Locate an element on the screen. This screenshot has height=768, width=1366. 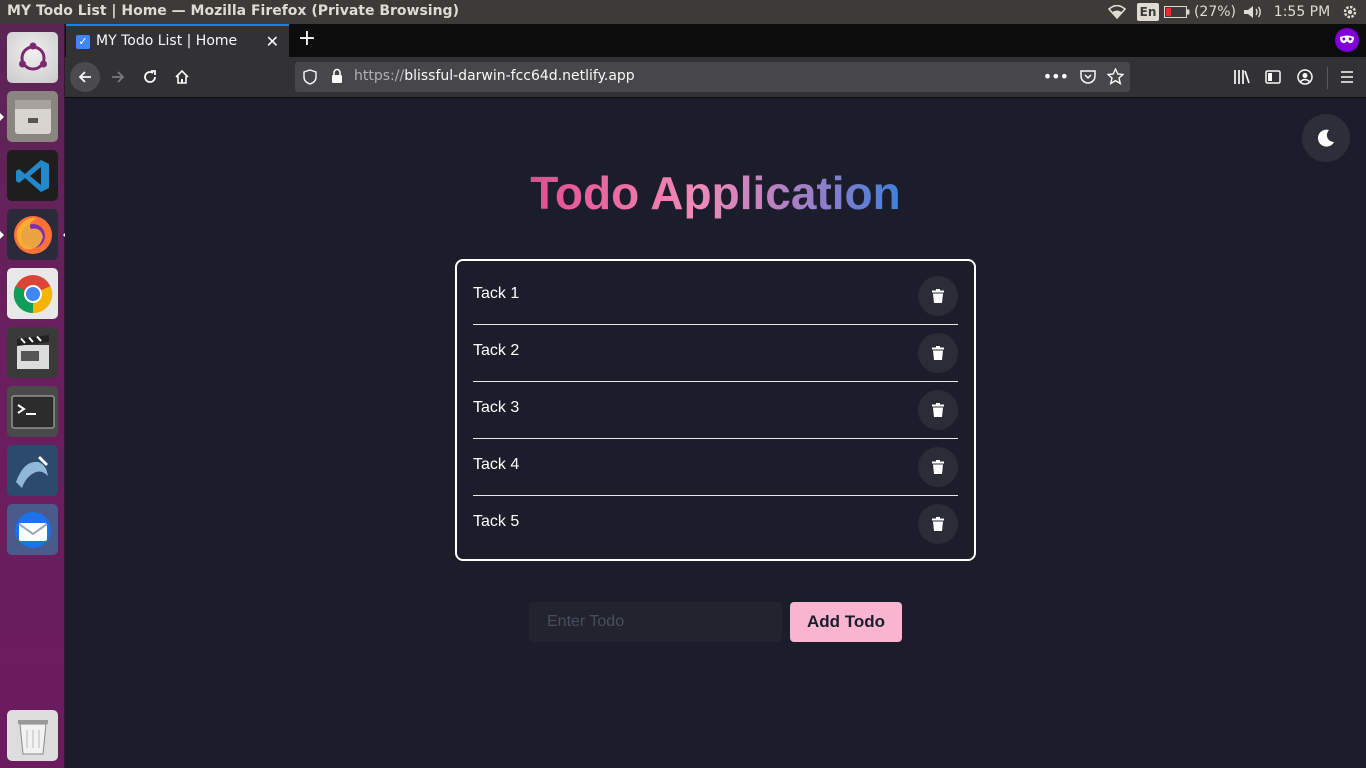
reload-button is located at coordinates (150, 77).